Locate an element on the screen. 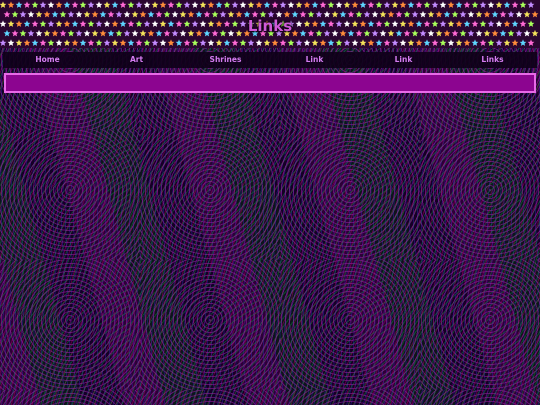  nav-link-home: Home is located at coordinates (47, 60).